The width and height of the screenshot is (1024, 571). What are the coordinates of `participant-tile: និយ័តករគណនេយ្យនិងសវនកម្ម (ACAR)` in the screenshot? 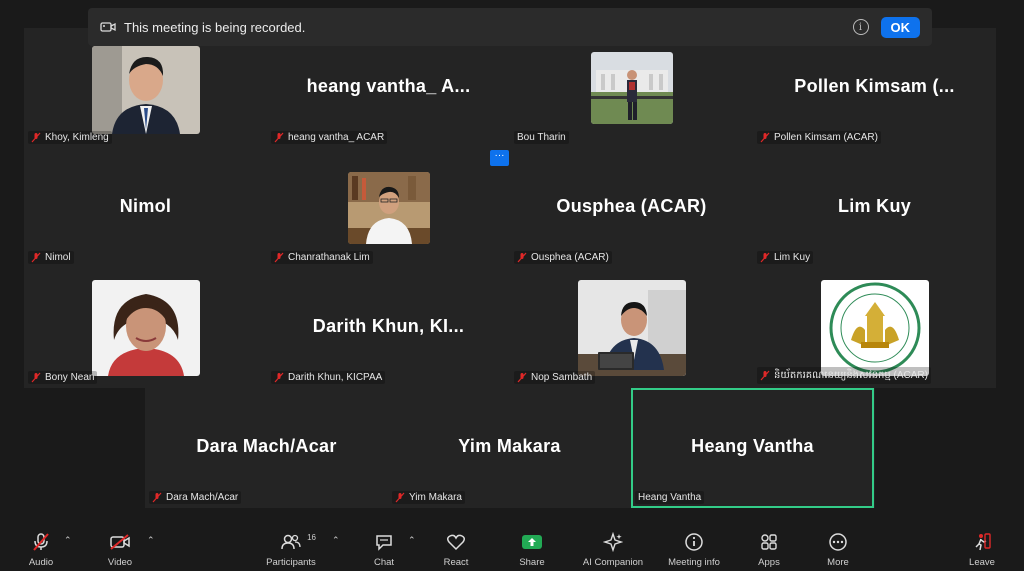 It's located at (874, 328).